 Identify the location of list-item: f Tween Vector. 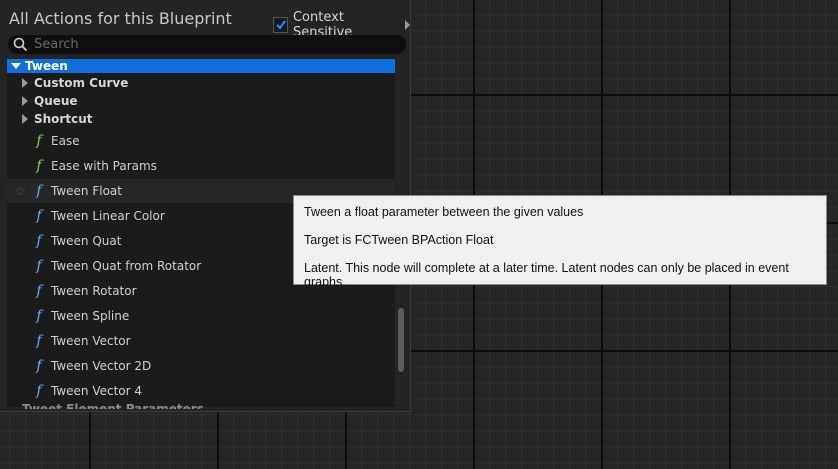
(201, 341).